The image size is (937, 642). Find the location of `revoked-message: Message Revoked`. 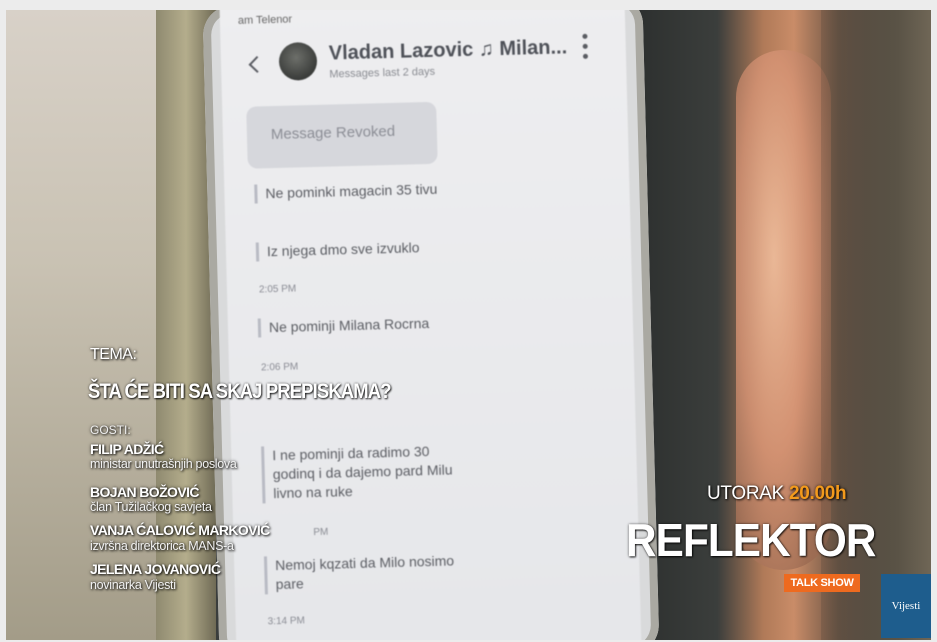

revoked-message: Message Revoked is located at coordinates (342, 135).